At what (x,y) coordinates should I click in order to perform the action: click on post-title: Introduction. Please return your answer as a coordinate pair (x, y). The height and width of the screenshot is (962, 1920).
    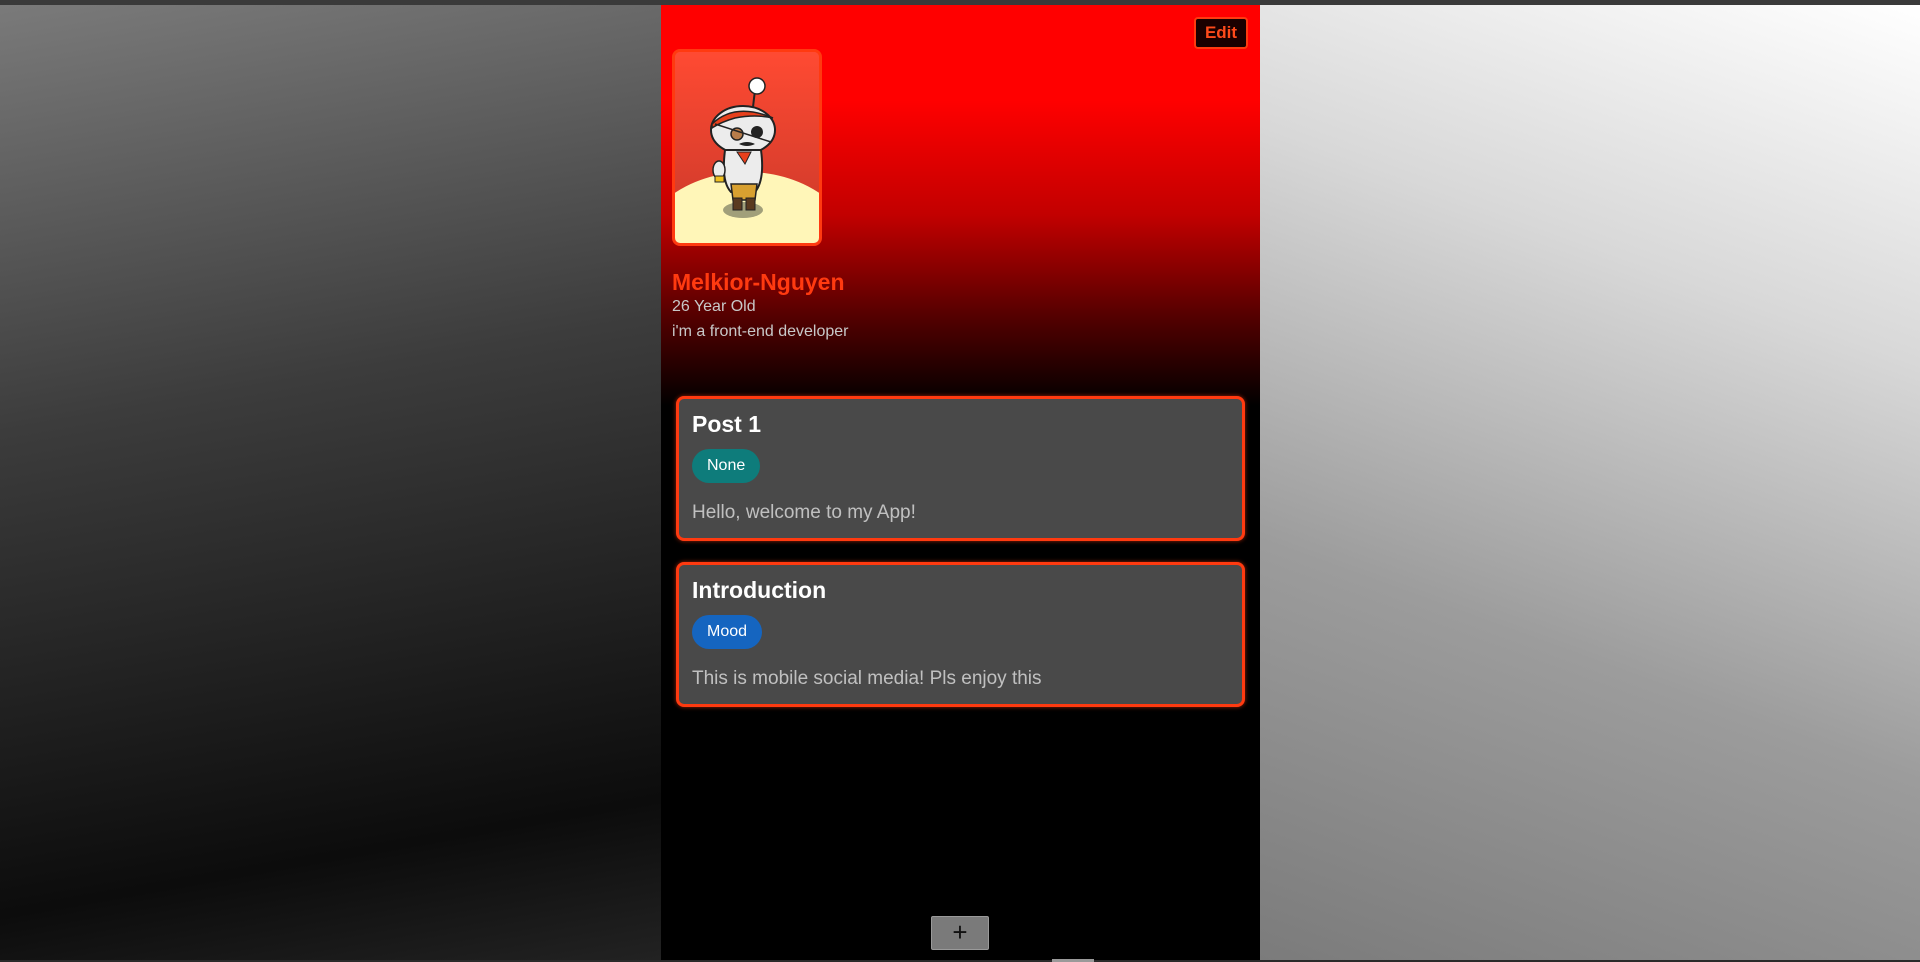
    Looking at the image, I should click on (759, 590).